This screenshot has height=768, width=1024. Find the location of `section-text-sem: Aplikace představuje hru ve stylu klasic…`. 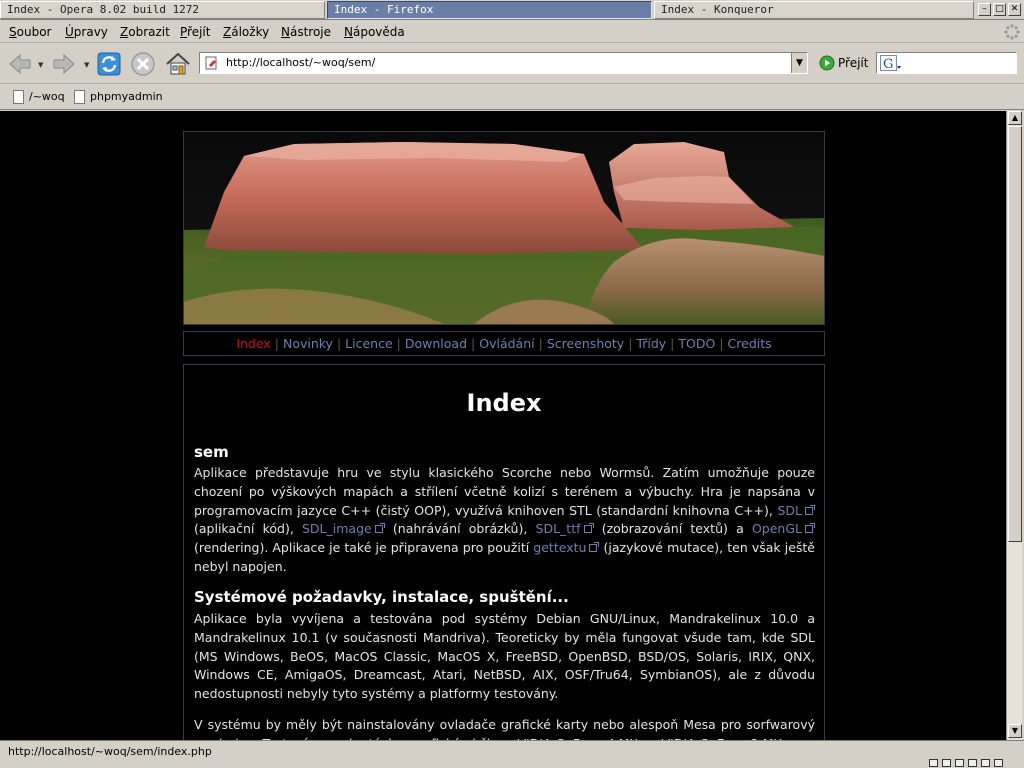

section-text-sem: Aplikace představuje hru ve stylu klasic… is located at coordinates (504, 519).